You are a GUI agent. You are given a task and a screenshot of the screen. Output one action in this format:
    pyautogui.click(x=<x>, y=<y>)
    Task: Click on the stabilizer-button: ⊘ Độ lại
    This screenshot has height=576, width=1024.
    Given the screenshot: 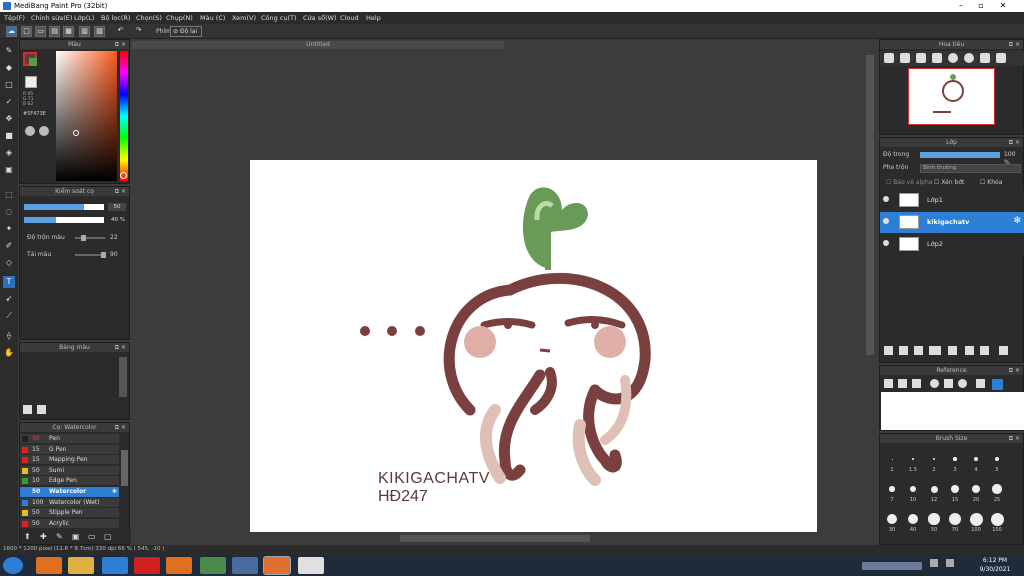 What is the action you would take?
    pyautogui.click(x=186, y=31)
    